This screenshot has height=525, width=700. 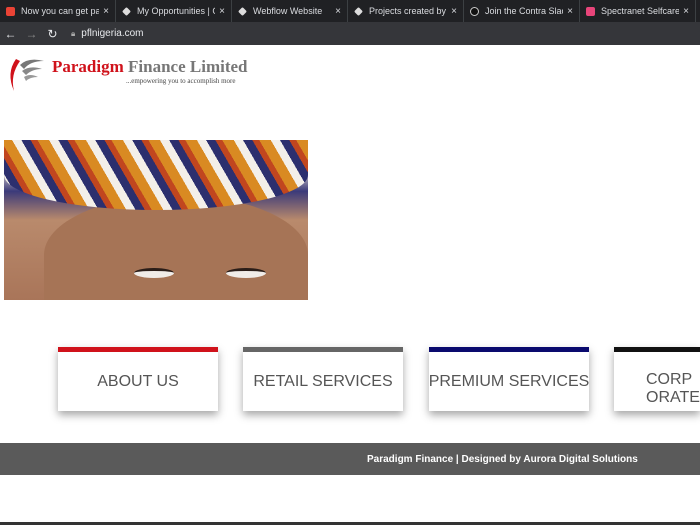 What do you see at coordinates (156, 220) in the screenshot?
I see `hero-image` at bounding box center [156, 220].